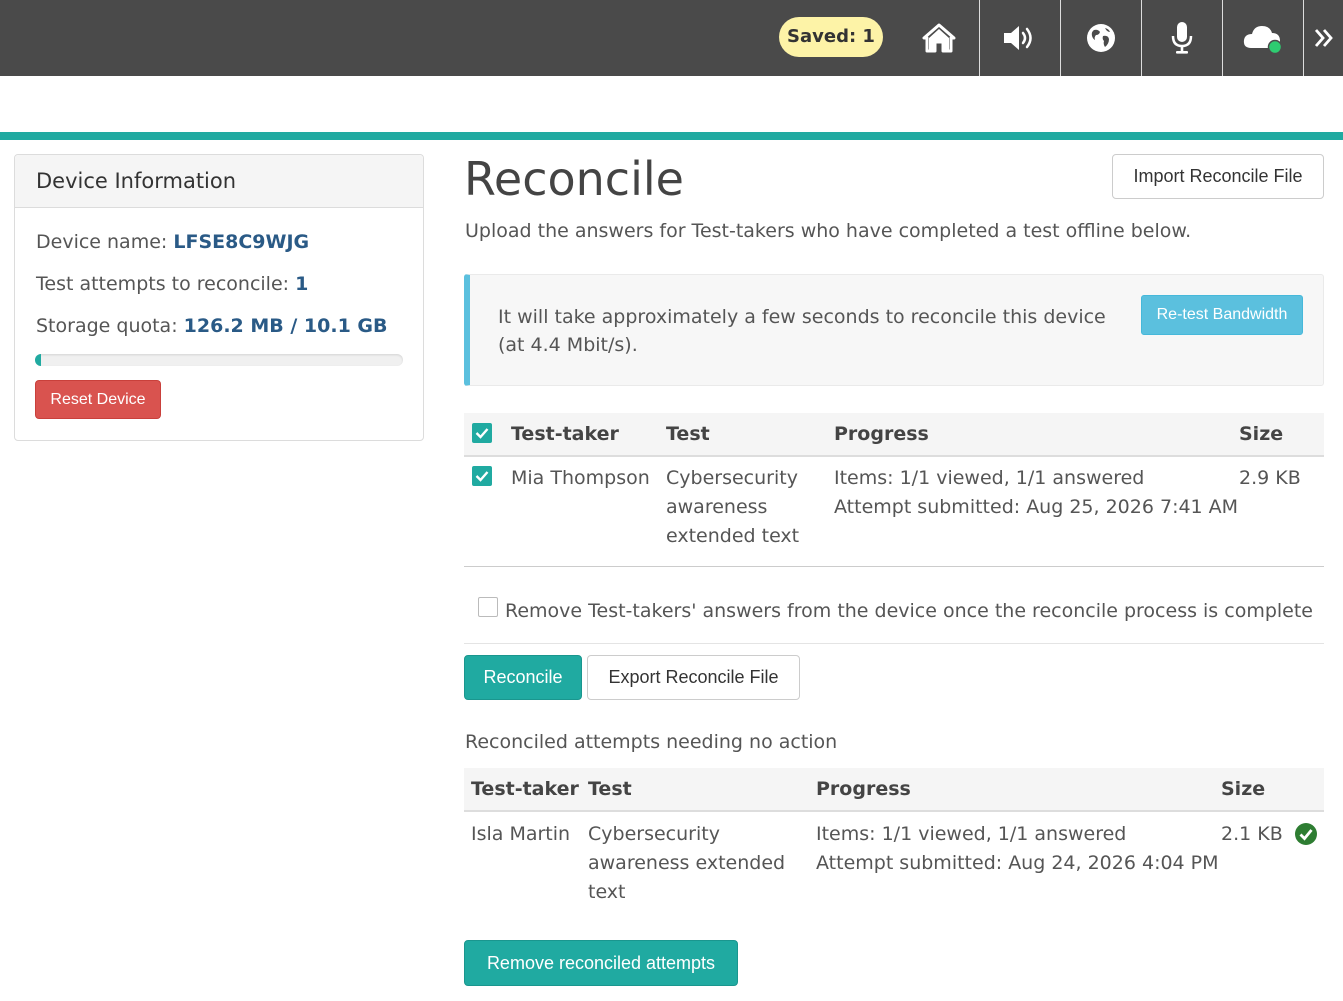 The image size is (1343, 1001). Describe the element at coordinates (172, 242) in the screenshot. I see `device-name-row: Device name: LFSE8C9WJG` at that location.